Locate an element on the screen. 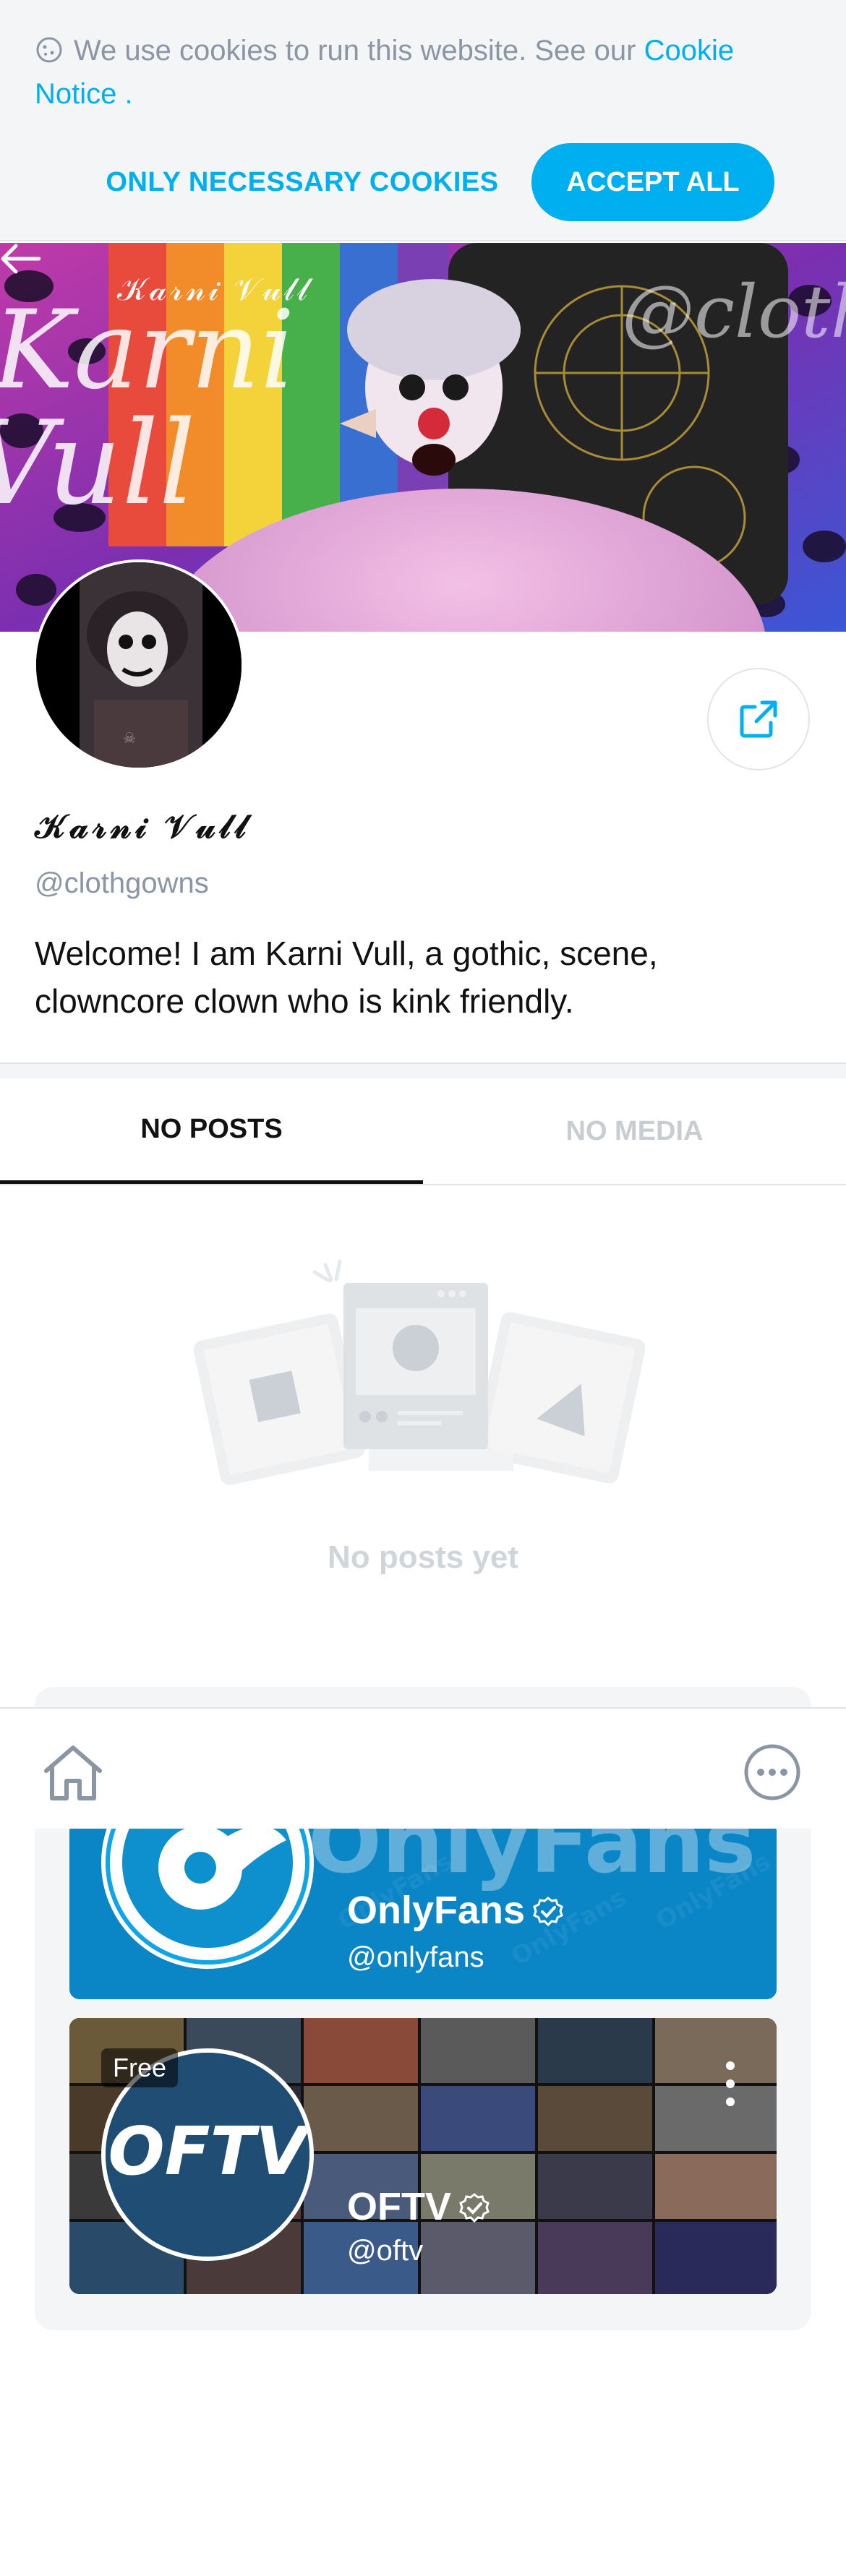 This screenshot has height=2576, width=846. oftv-name-text: OFTV is located at coordinates (399, 2207).